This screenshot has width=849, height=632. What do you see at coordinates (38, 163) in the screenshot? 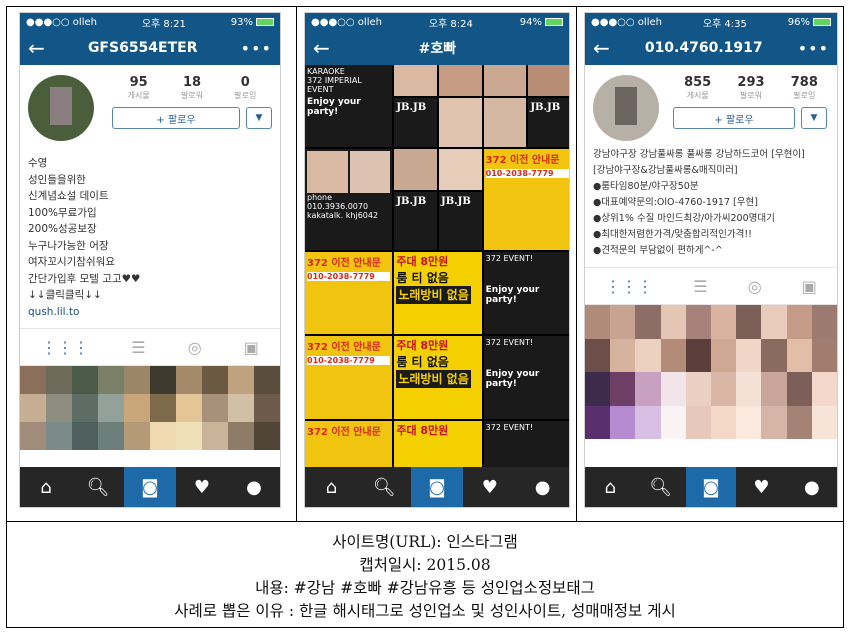
I see `bio-line: 수영` at bounding box center [38, 163].